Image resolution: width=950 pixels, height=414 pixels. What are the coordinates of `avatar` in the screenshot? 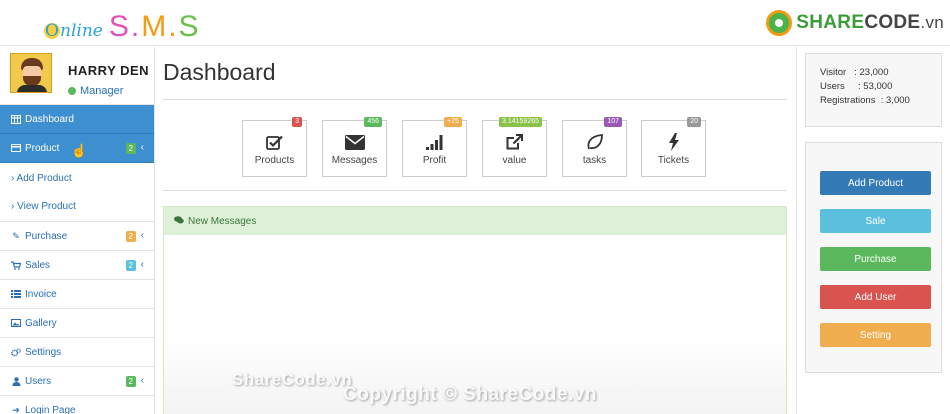 It's located at (31, 73).